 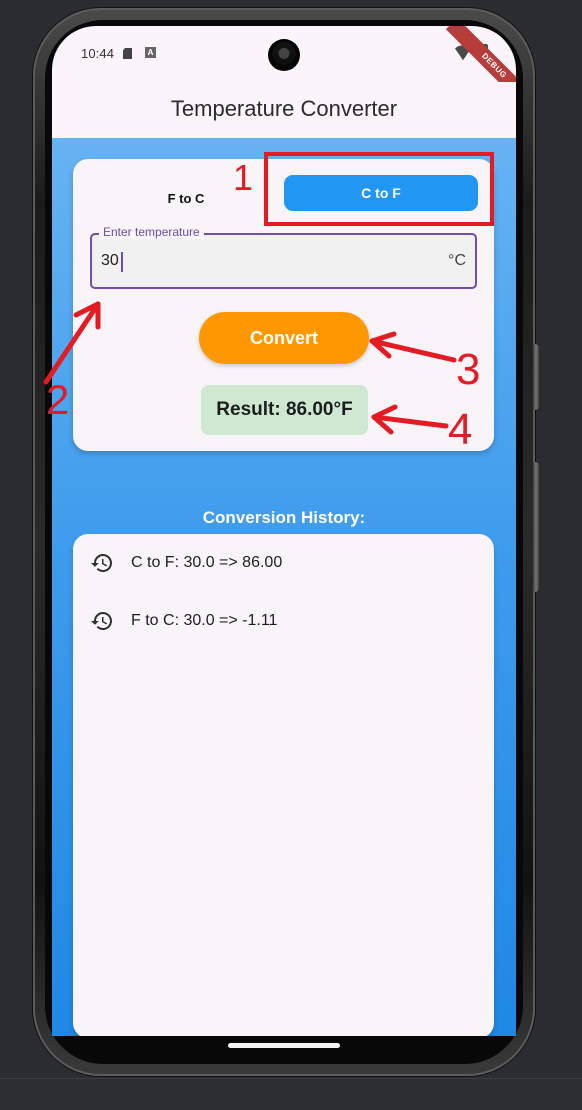 I want to click on text-caret, so click(x=122, y=262).